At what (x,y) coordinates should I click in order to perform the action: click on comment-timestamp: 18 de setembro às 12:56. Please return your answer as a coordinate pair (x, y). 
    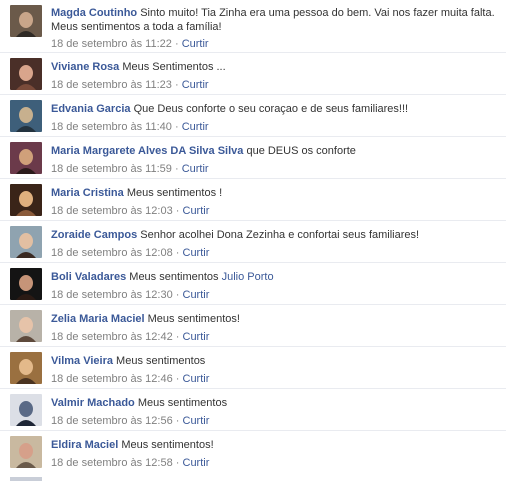
    Looking at the image, I should click on (112, 421).